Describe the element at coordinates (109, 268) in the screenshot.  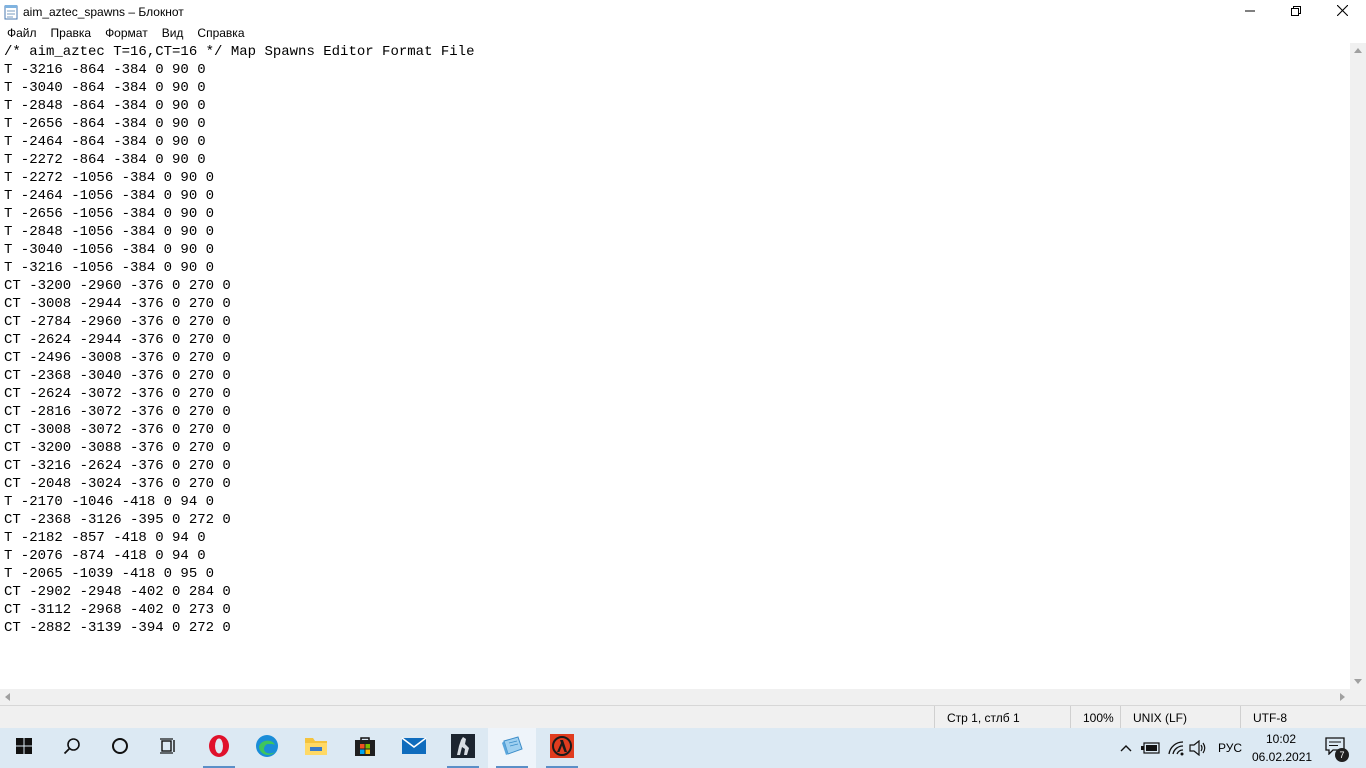
I see `editor-line: T -3216 -1056 -384 0 90 0` at that location.